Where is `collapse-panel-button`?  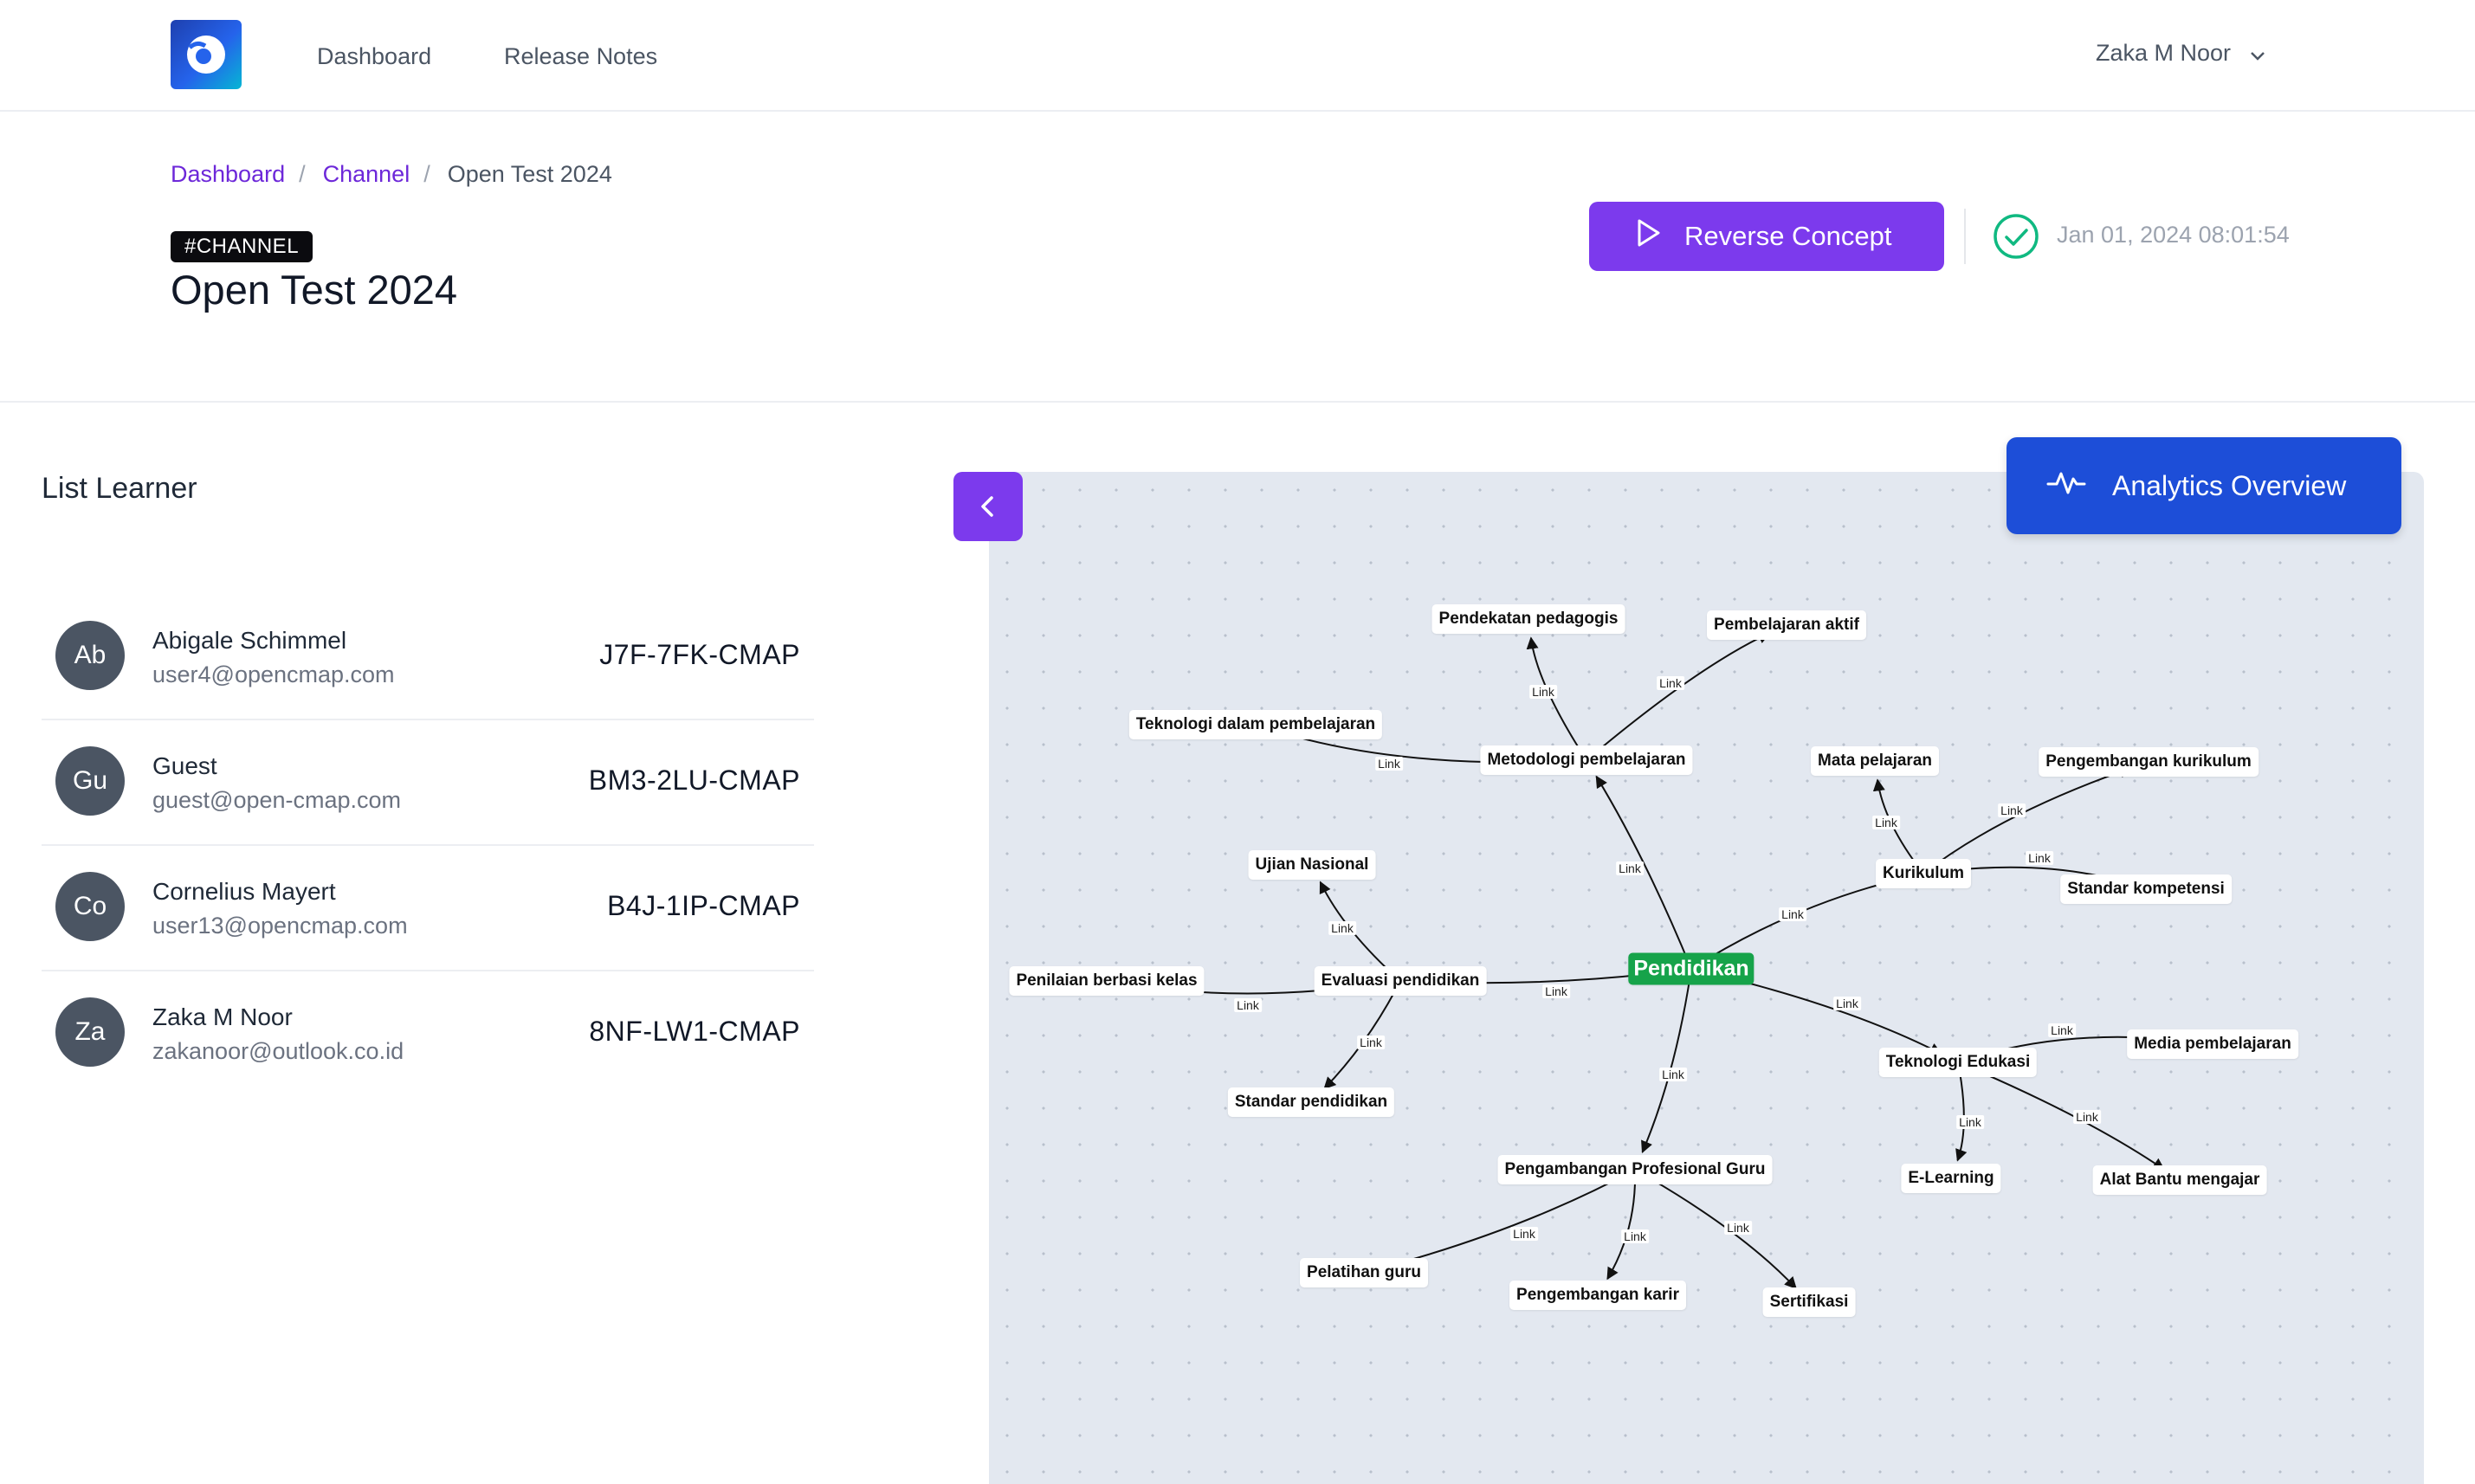
collapse-panel-button is located at coordinates (988, 506).